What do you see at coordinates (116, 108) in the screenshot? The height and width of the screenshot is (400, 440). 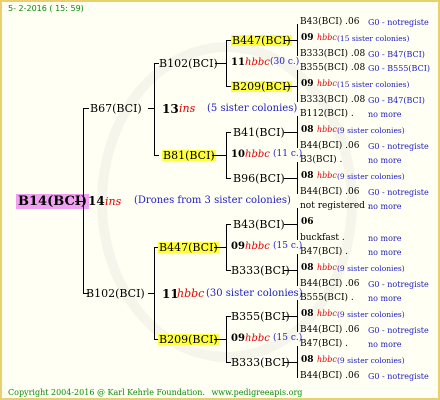 I see `gen1-top-queen: B67(BCI)` at bounding box center [116, 108].